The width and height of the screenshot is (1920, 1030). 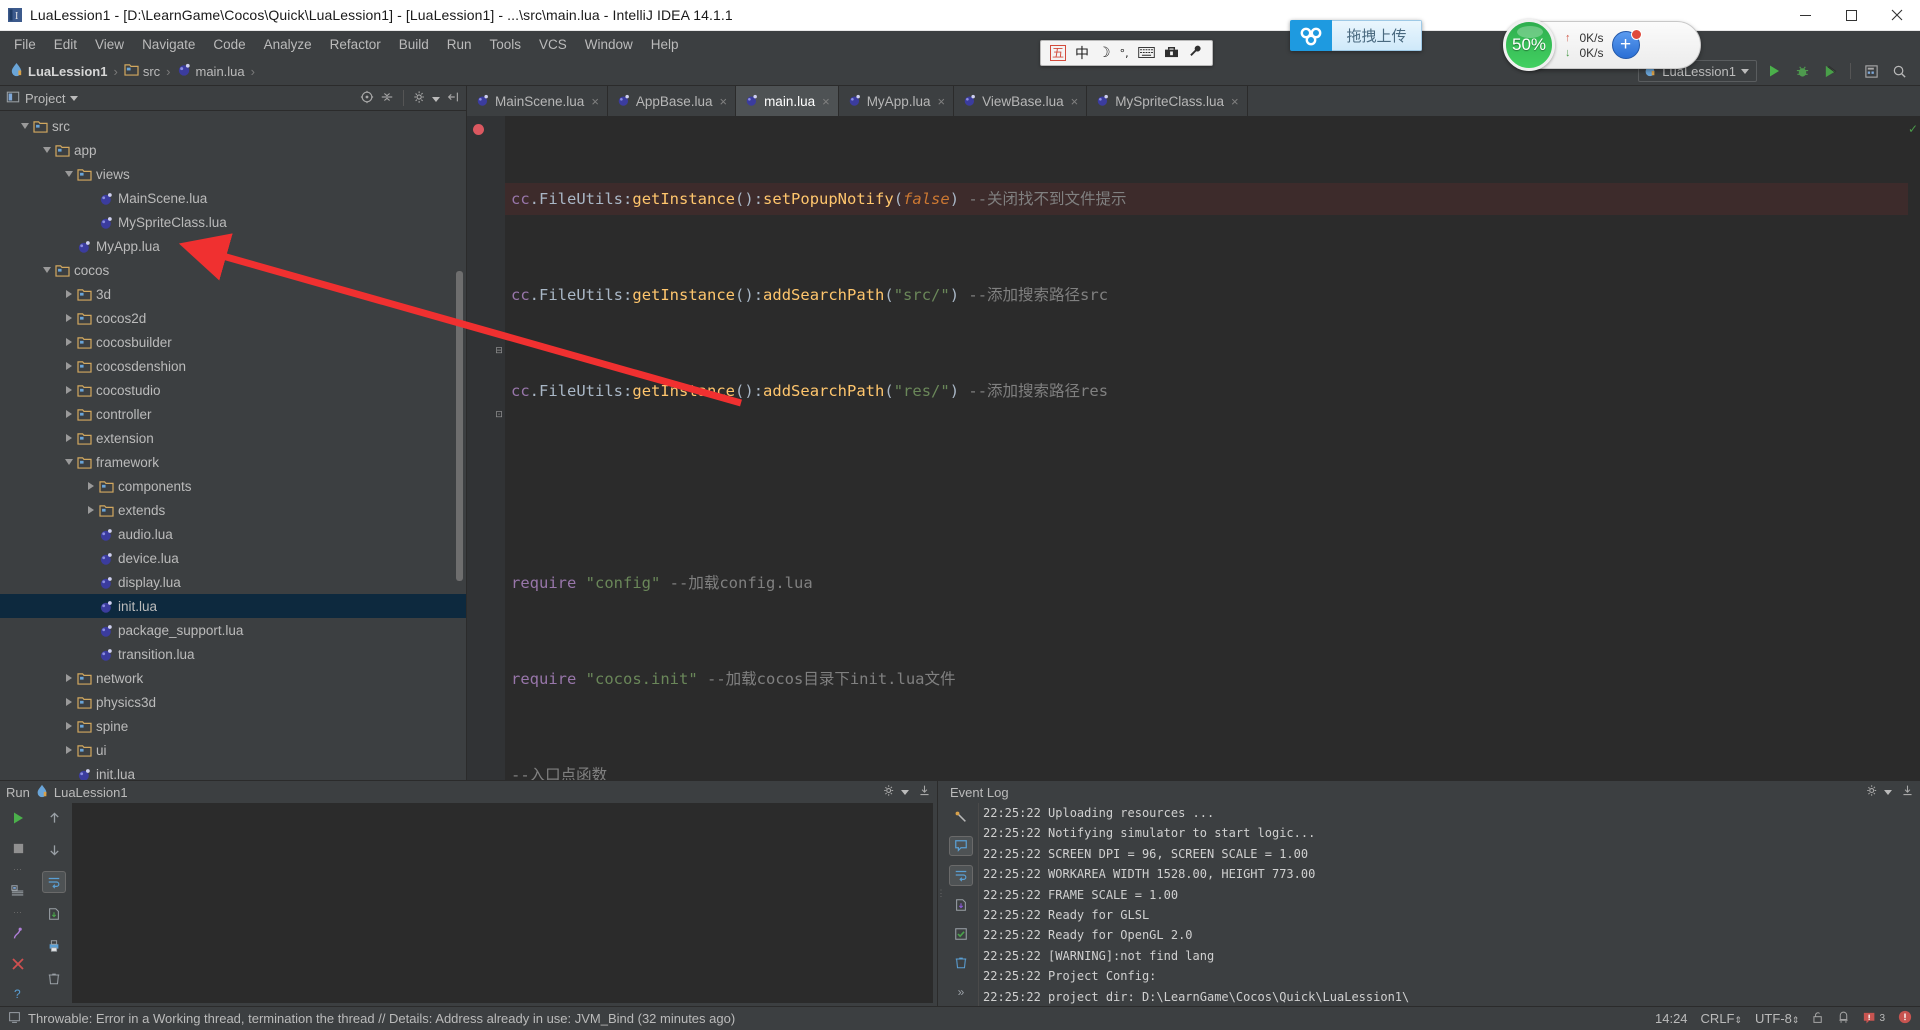 I want to click on event-log-clear-button, so click(x=961, y=963).